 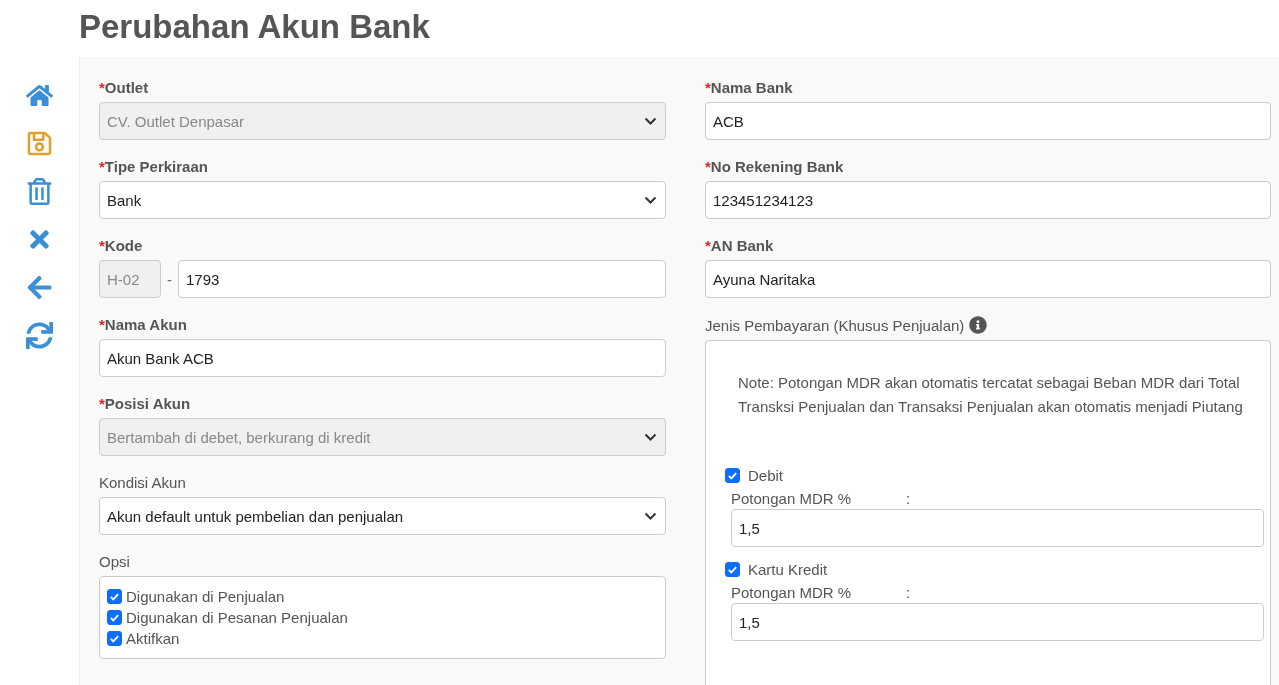 What do you see at coordinates (382, 358) in the screenshot?
I see `input-field: Akun Bank ACB` at bounding box center [382, 358].